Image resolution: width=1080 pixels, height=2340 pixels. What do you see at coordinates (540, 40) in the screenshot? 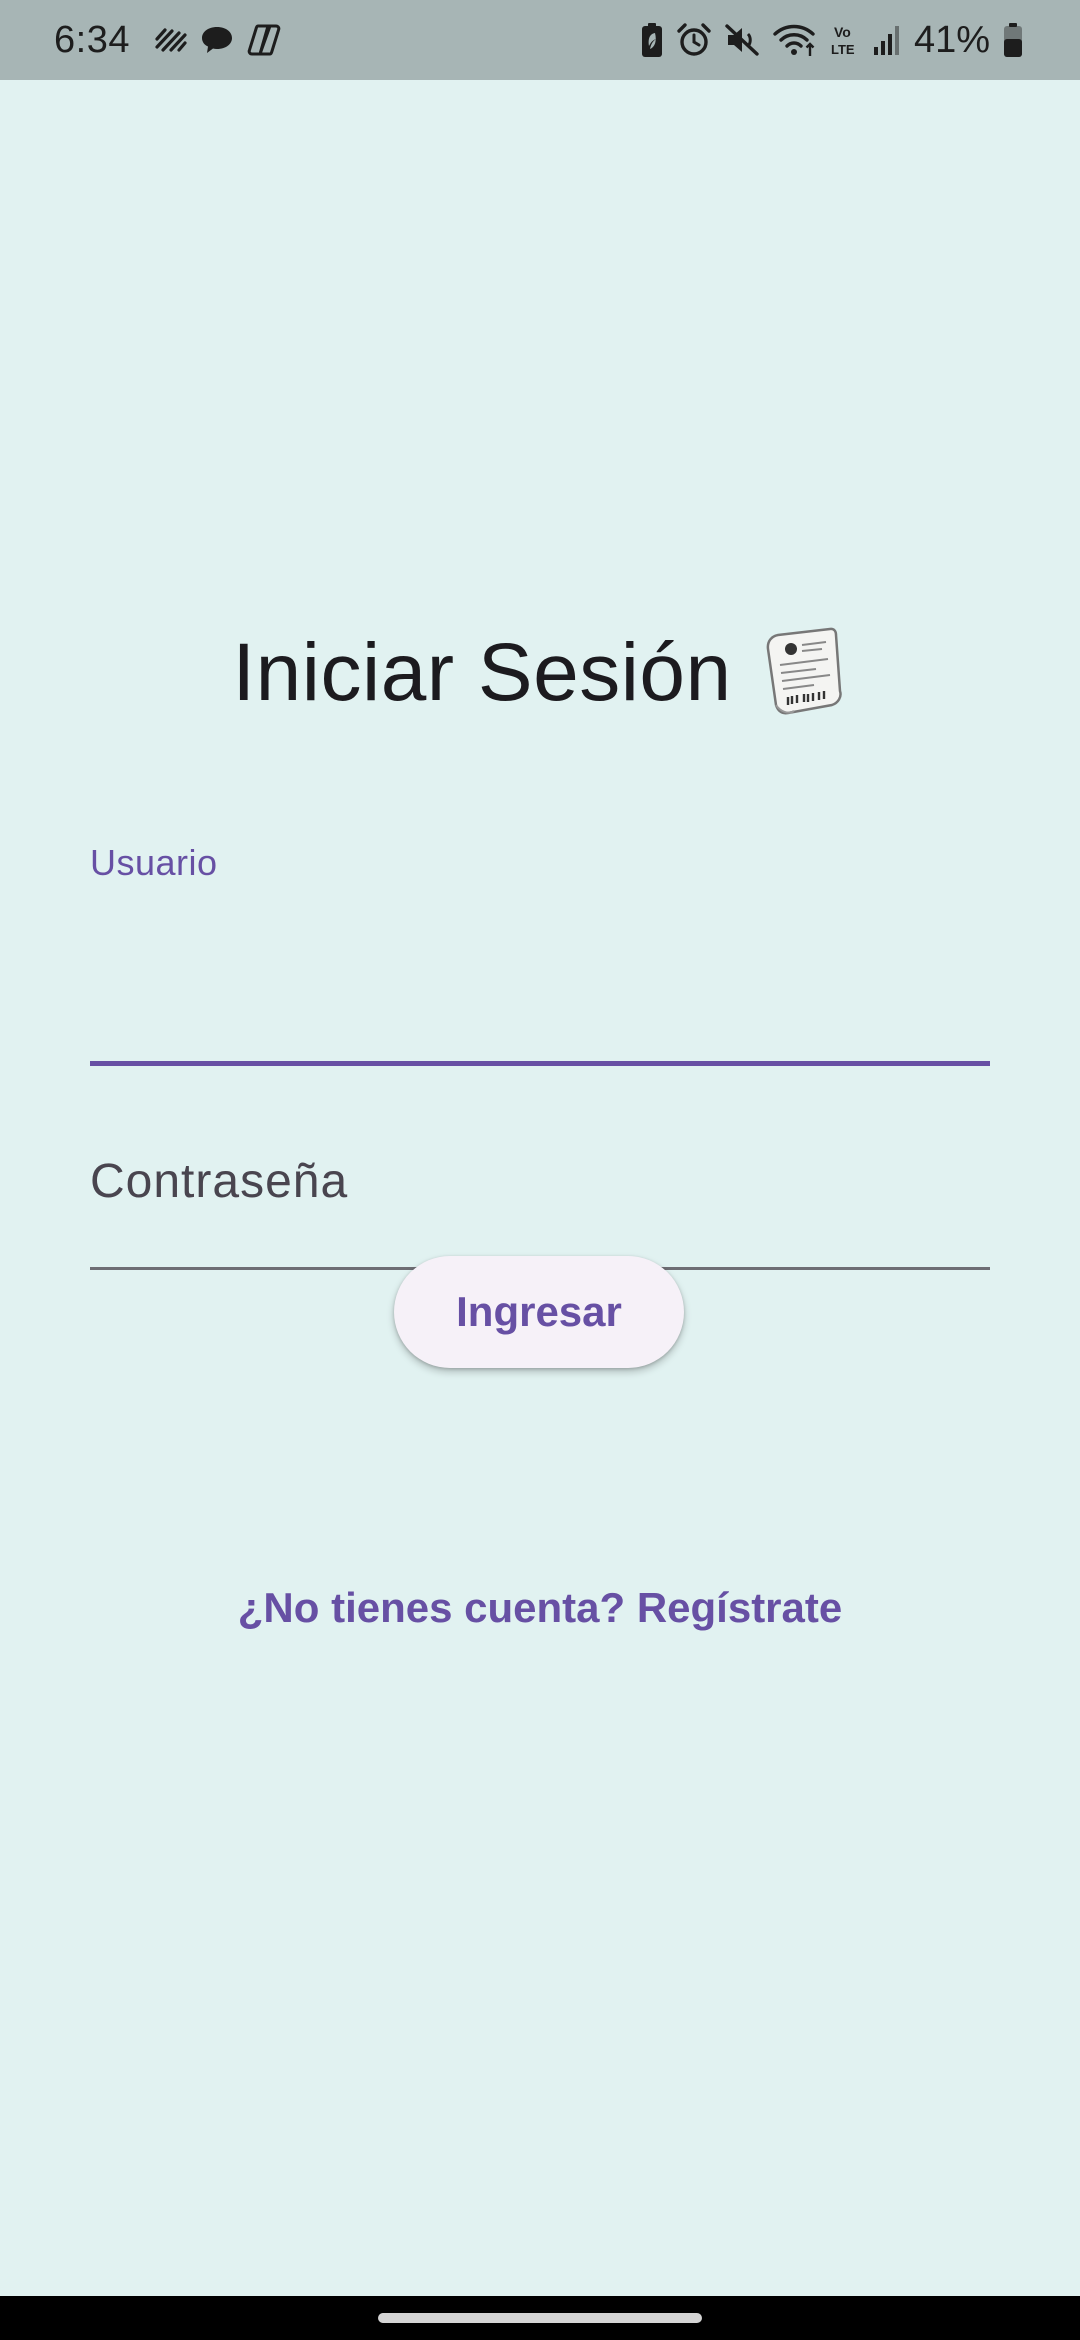
I see `status-bar: 6:34 Vo LTE 41%` at bounding box center [540, 40].